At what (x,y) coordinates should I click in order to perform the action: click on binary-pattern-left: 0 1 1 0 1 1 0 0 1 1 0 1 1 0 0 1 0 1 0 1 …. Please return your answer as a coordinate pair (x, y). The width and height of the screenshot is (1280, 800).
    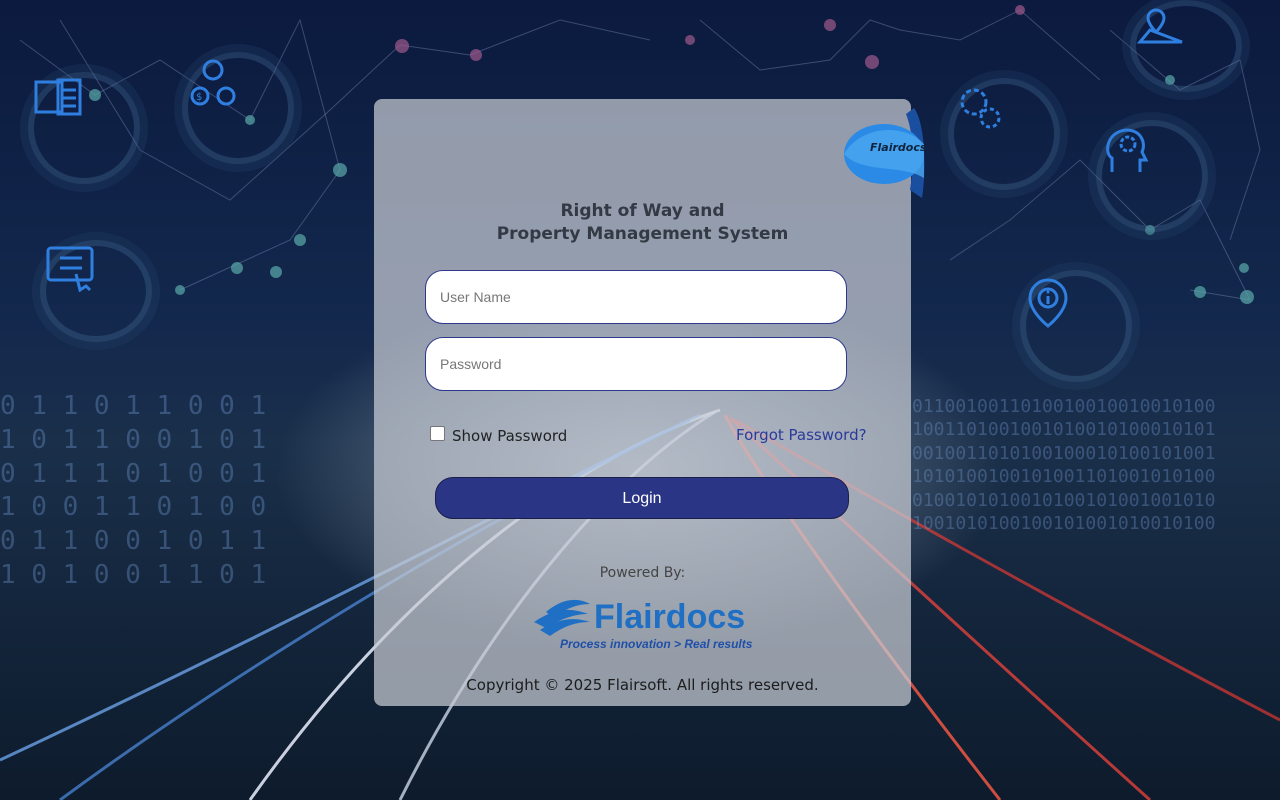
    Looking at the image, I should click on (133, 490).